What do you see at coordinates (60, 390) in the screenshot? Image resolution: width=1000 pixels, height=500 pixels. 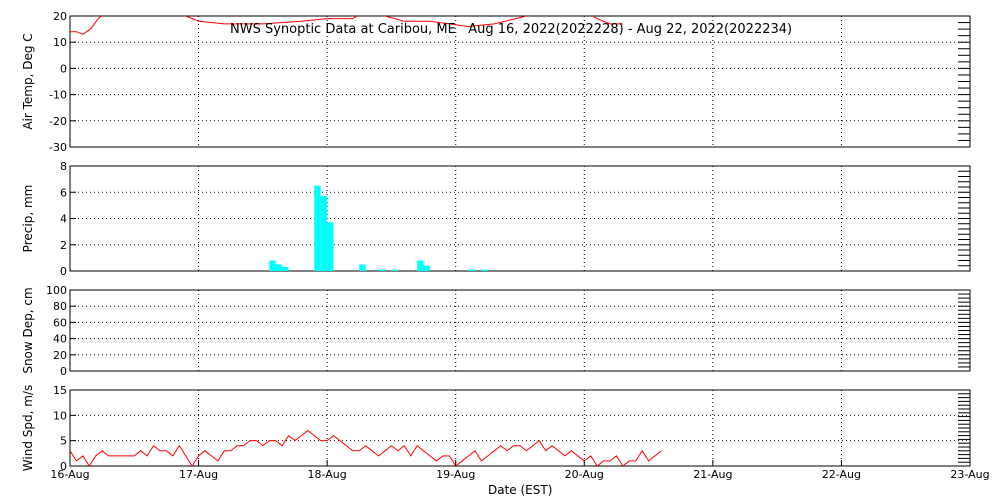 I see `wind_speed-ytick-label: 15` at bounding box center [60, 390].